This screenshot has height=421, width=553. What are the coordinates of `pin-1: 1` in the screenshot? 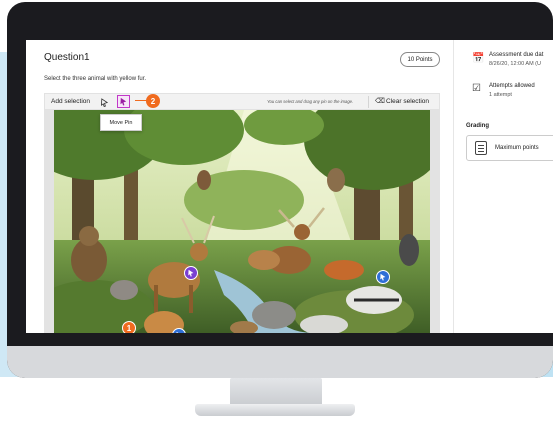 It's located at (129, 327).